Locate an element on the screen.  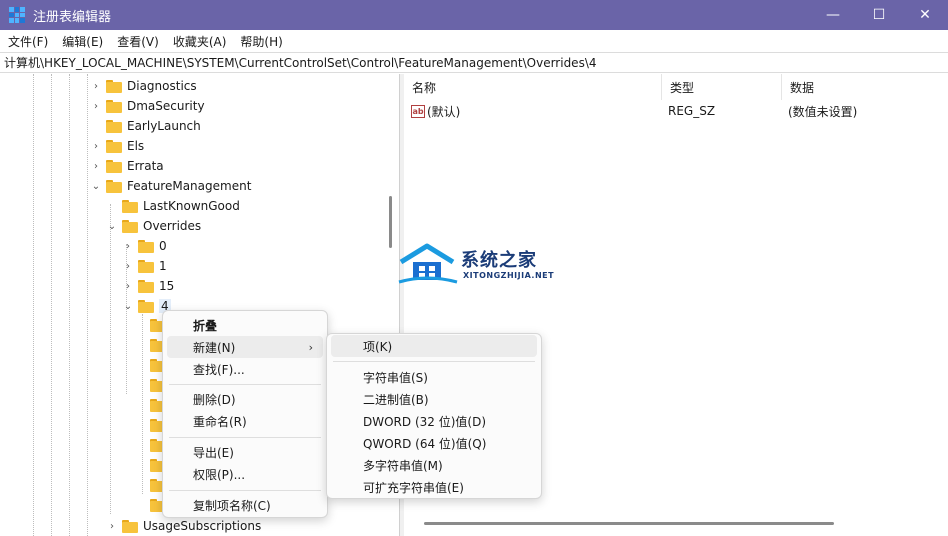
tree-item-label: Overrides is located at coordinates (172, 226).